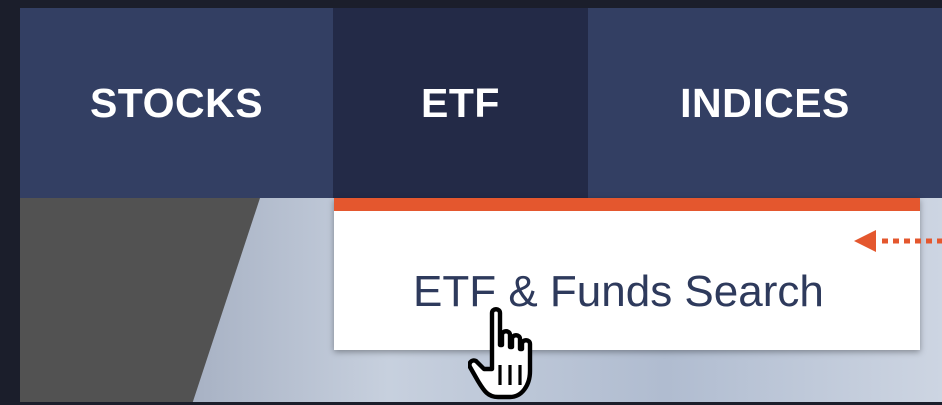 This screenshot has width=942, height=405. Describe the element at coordinates (500, 353) in the screenshot. I see `hand-pointer-icon` at that location.